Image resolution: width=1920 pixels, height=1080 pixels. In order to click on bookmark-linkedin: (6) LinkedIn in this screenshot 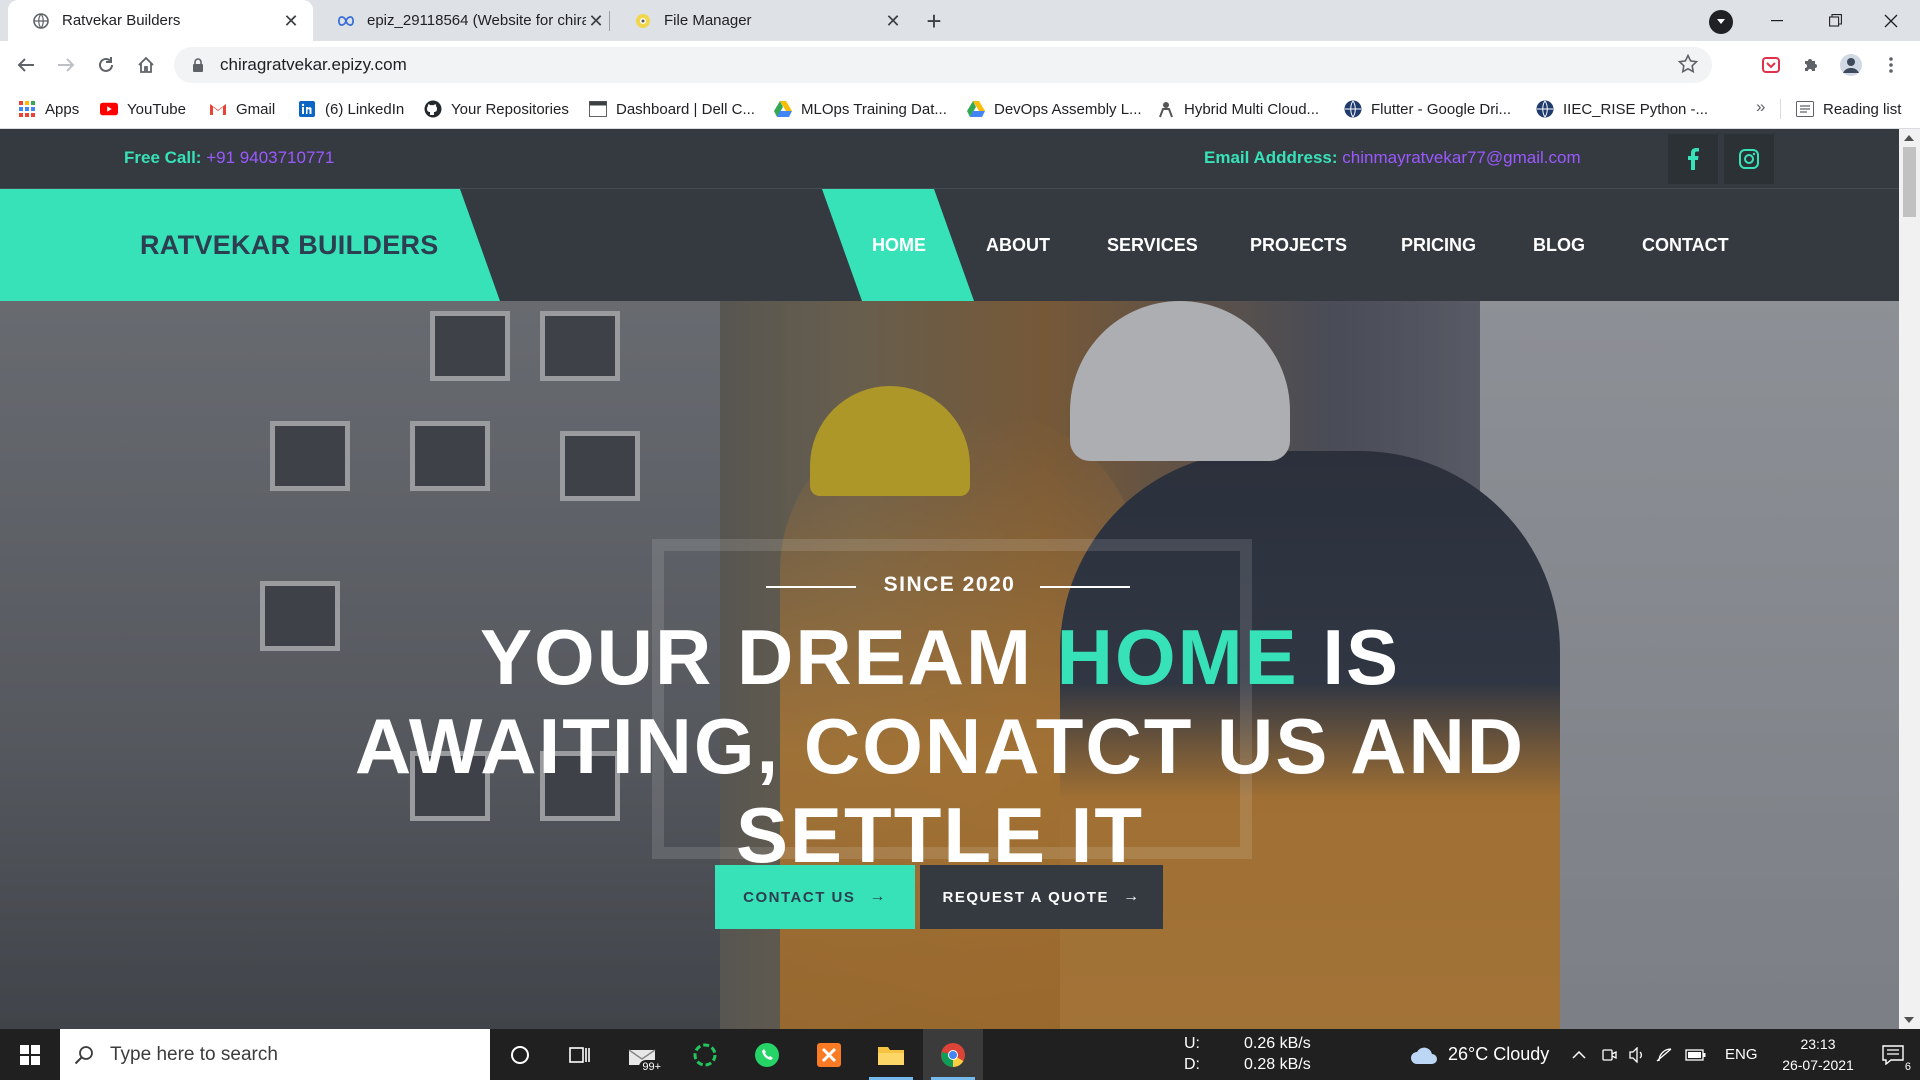, I will do `click(351, 109)`.